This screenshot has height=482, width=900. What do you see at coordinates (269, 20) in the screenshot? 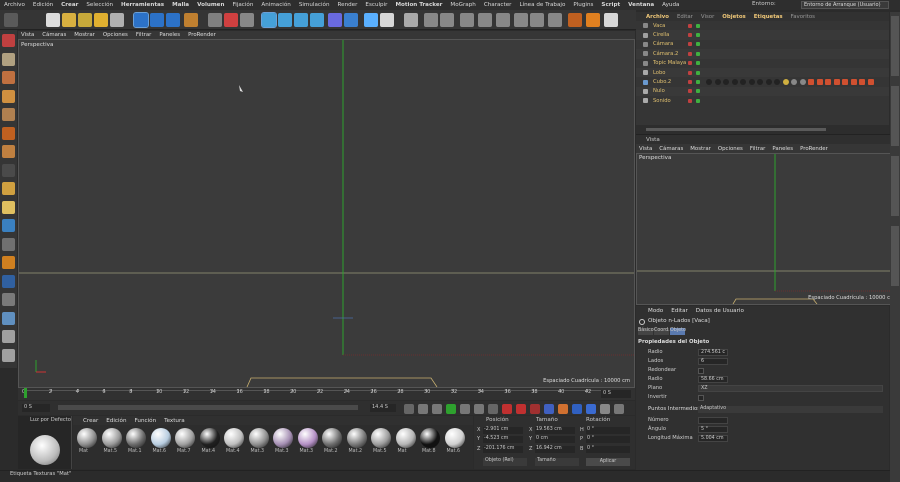
I see `cube-icon` at bounding box center [269, 20].